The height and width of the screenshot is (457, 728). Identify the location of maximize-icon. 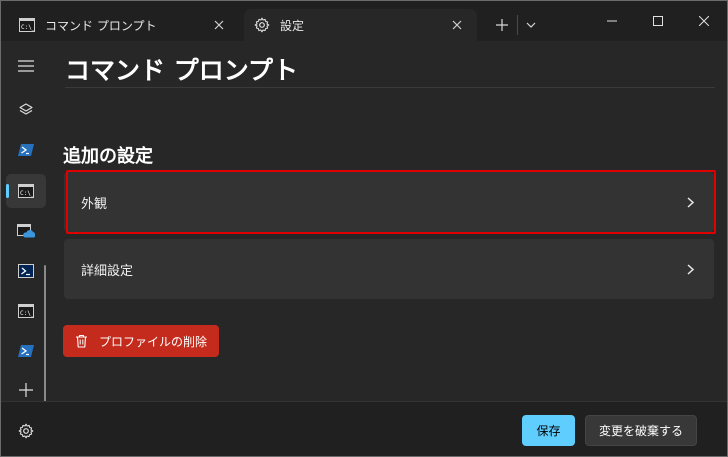
(658, 21).